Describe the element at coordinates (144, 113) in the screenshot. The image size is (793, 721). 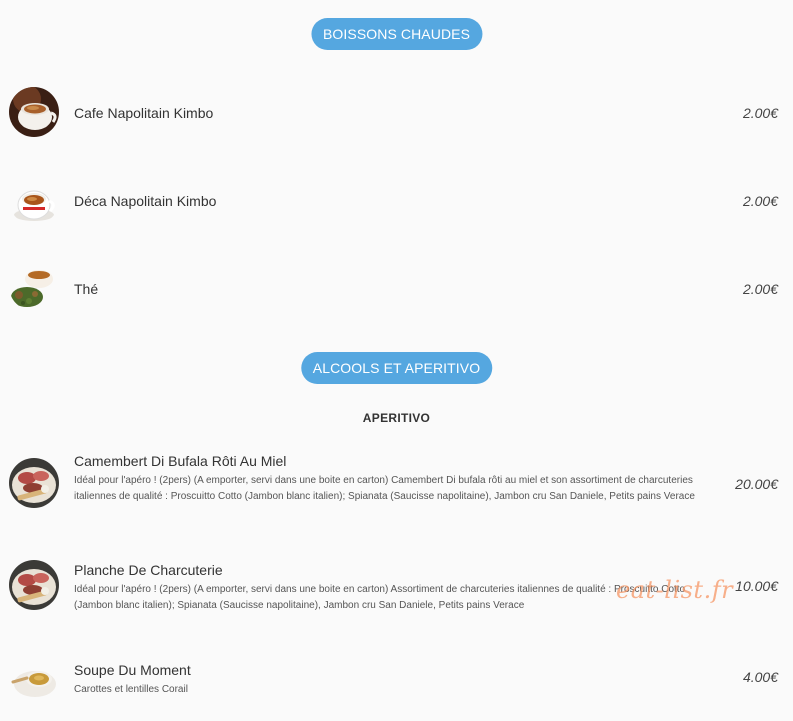
I see `item-name: Cafe Napolitain Kimbo` at that location.